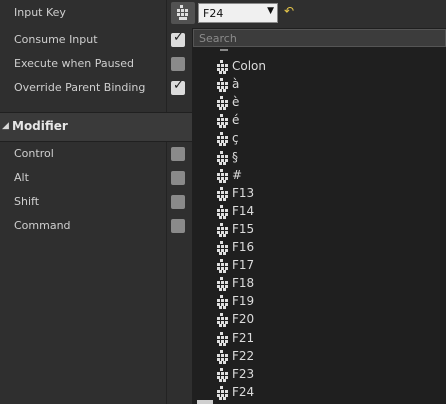  I want to click on shift-checkbox, so click(178, 202).